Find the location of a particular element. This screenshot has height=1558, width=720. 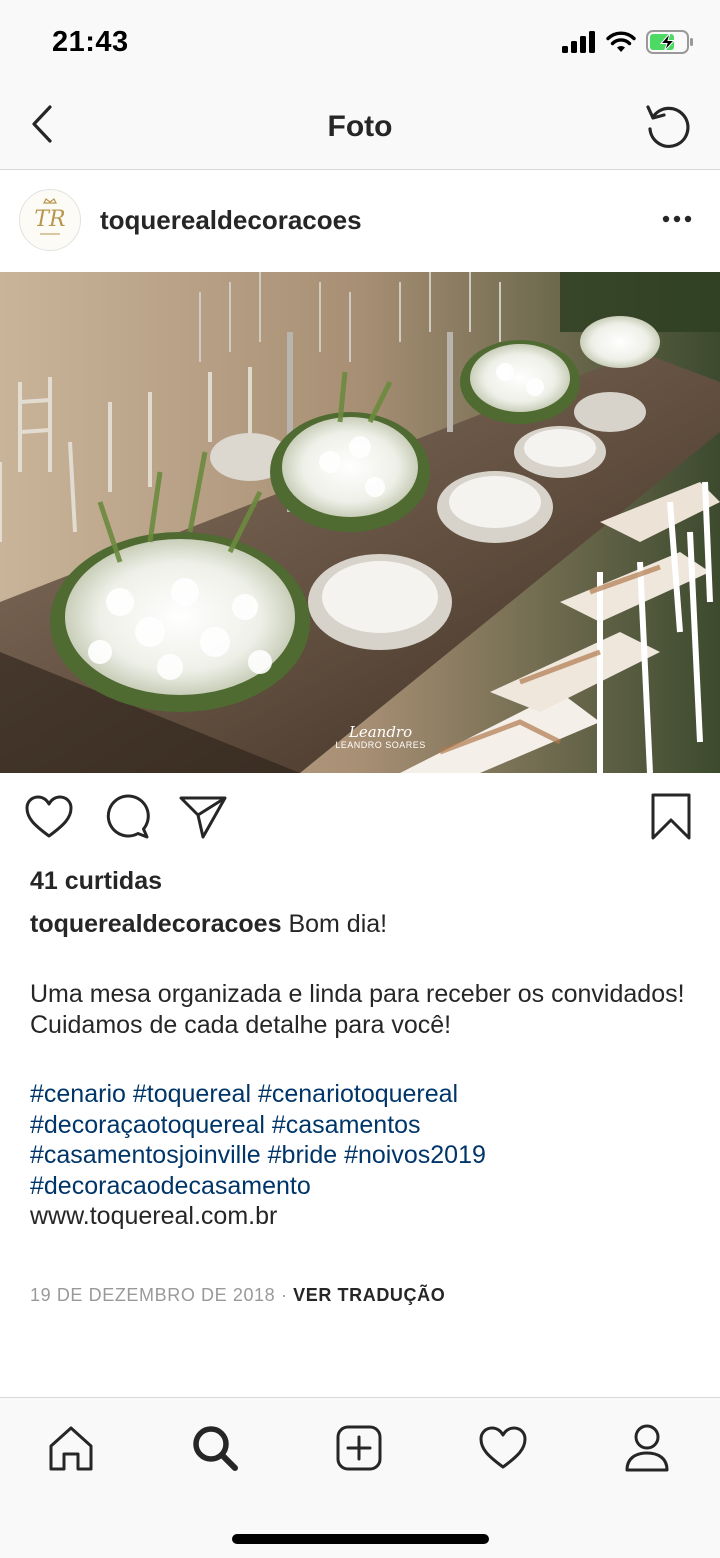

avatar: TR is located at coordinates (50, 220).